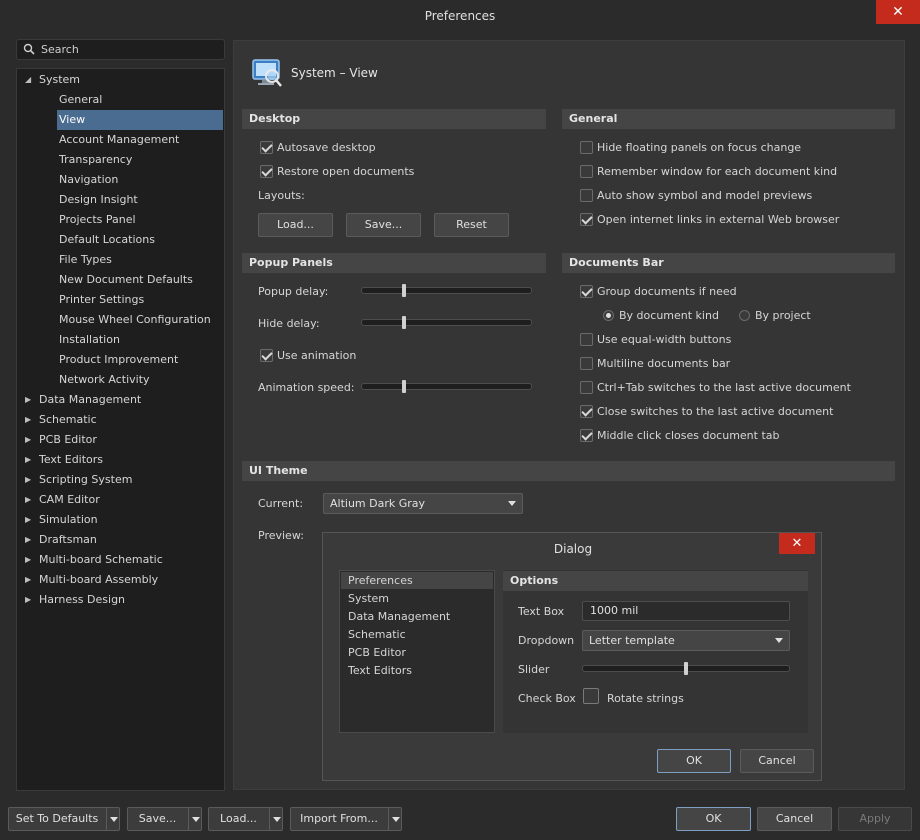 This screenshot has width=920, height=840. Describe the element at coordinates (898, 12) in the screenshot. I see `window-close-button: ✕` at that location.